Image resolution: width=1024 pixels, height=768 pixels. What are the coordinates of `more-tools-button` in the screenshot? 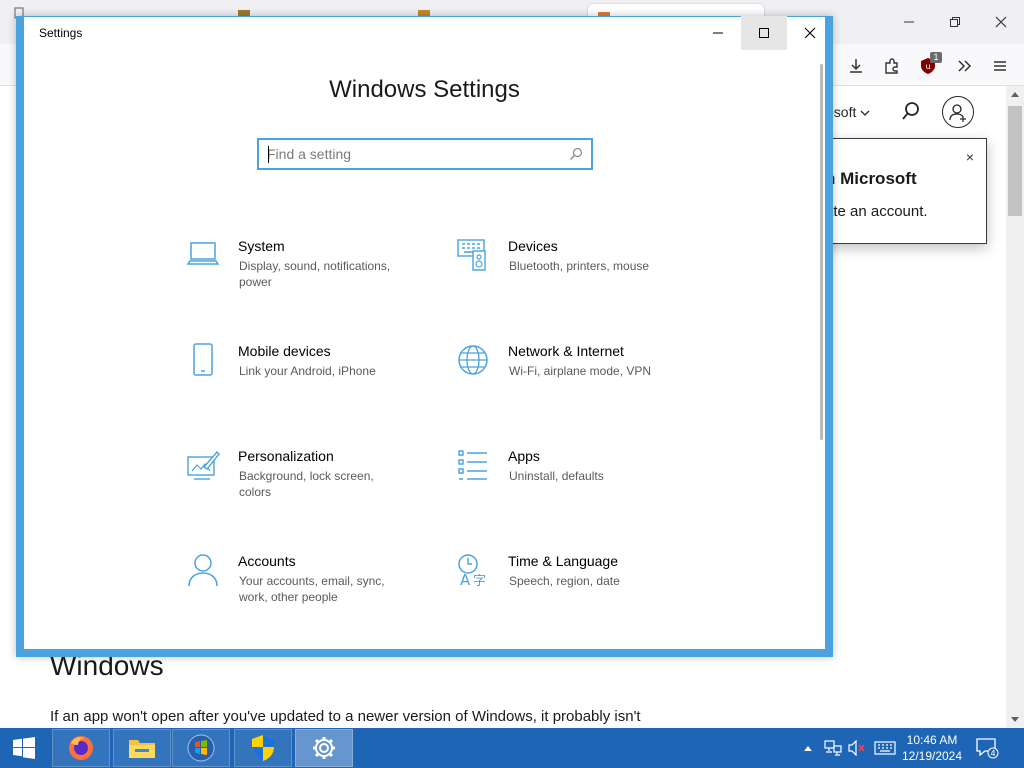 It's located at (964, 66).